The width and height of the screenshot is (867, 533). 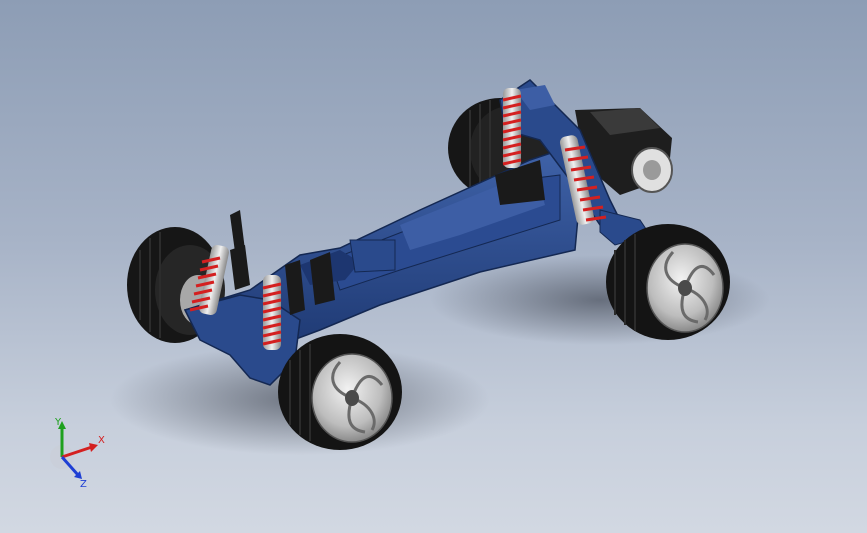 I want to click on y-axis-label: Y, so click(x=58, y=422).